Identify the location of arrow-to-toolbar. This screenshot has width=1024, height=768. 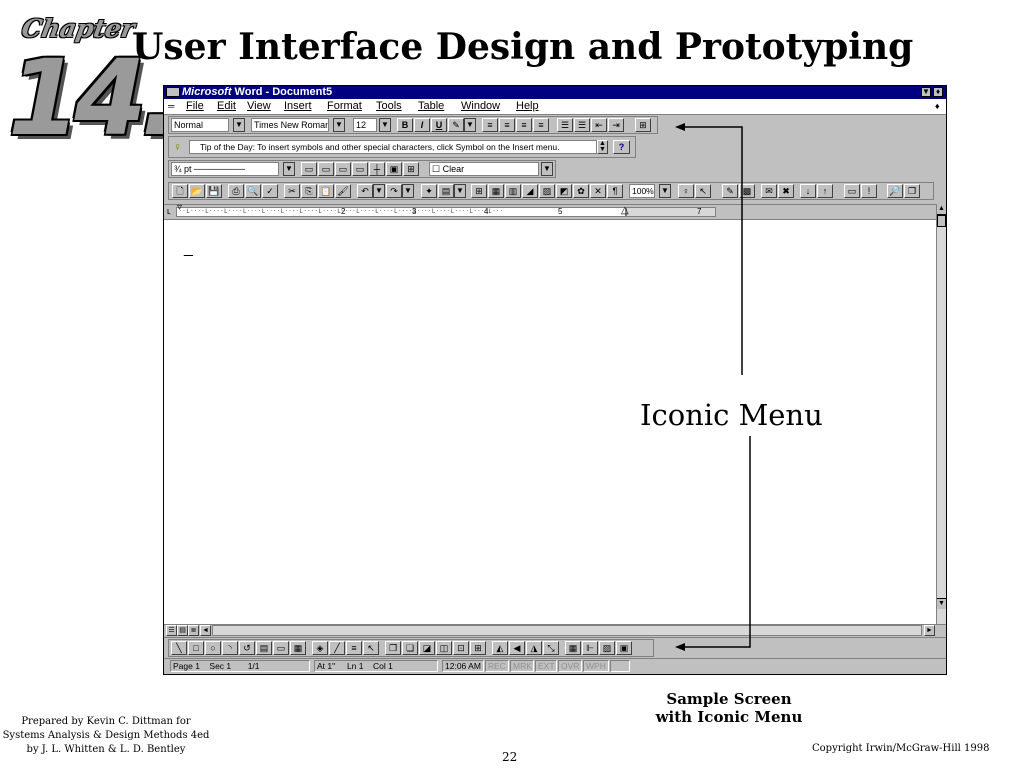
(710, 250).